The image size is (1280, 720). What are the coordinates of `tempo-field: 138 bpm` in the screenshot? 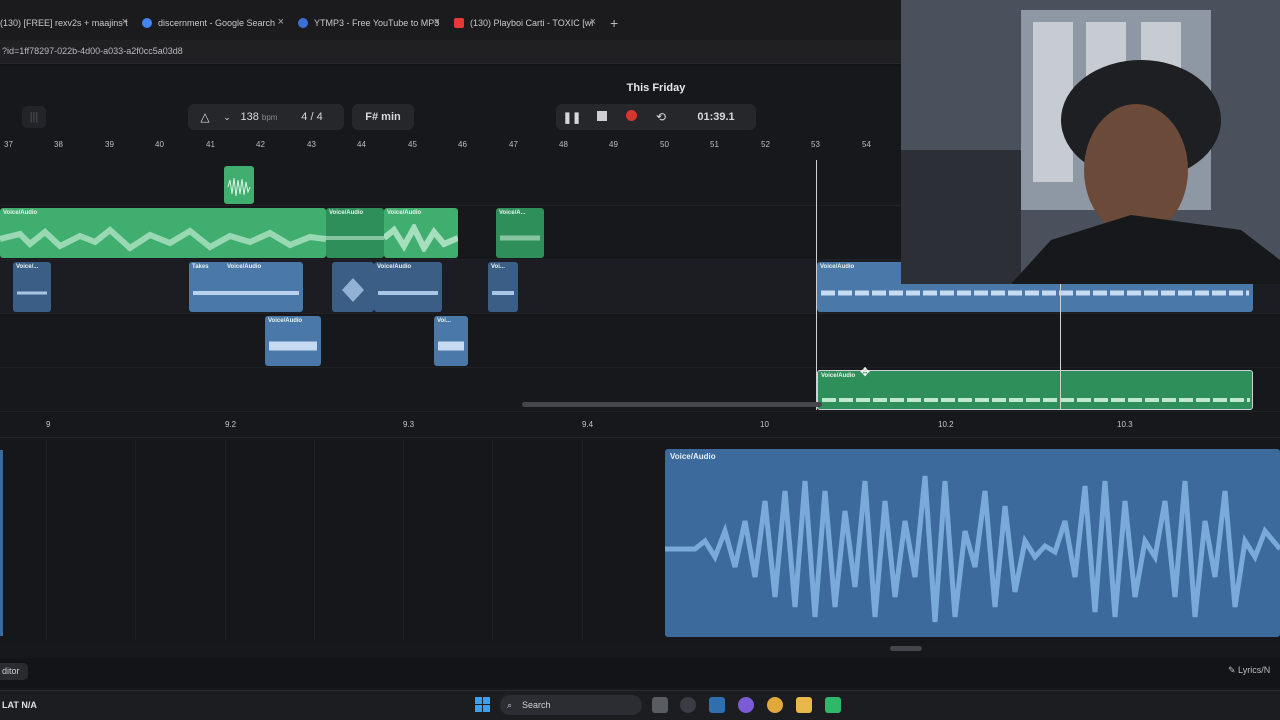 It's located at (259, 117).